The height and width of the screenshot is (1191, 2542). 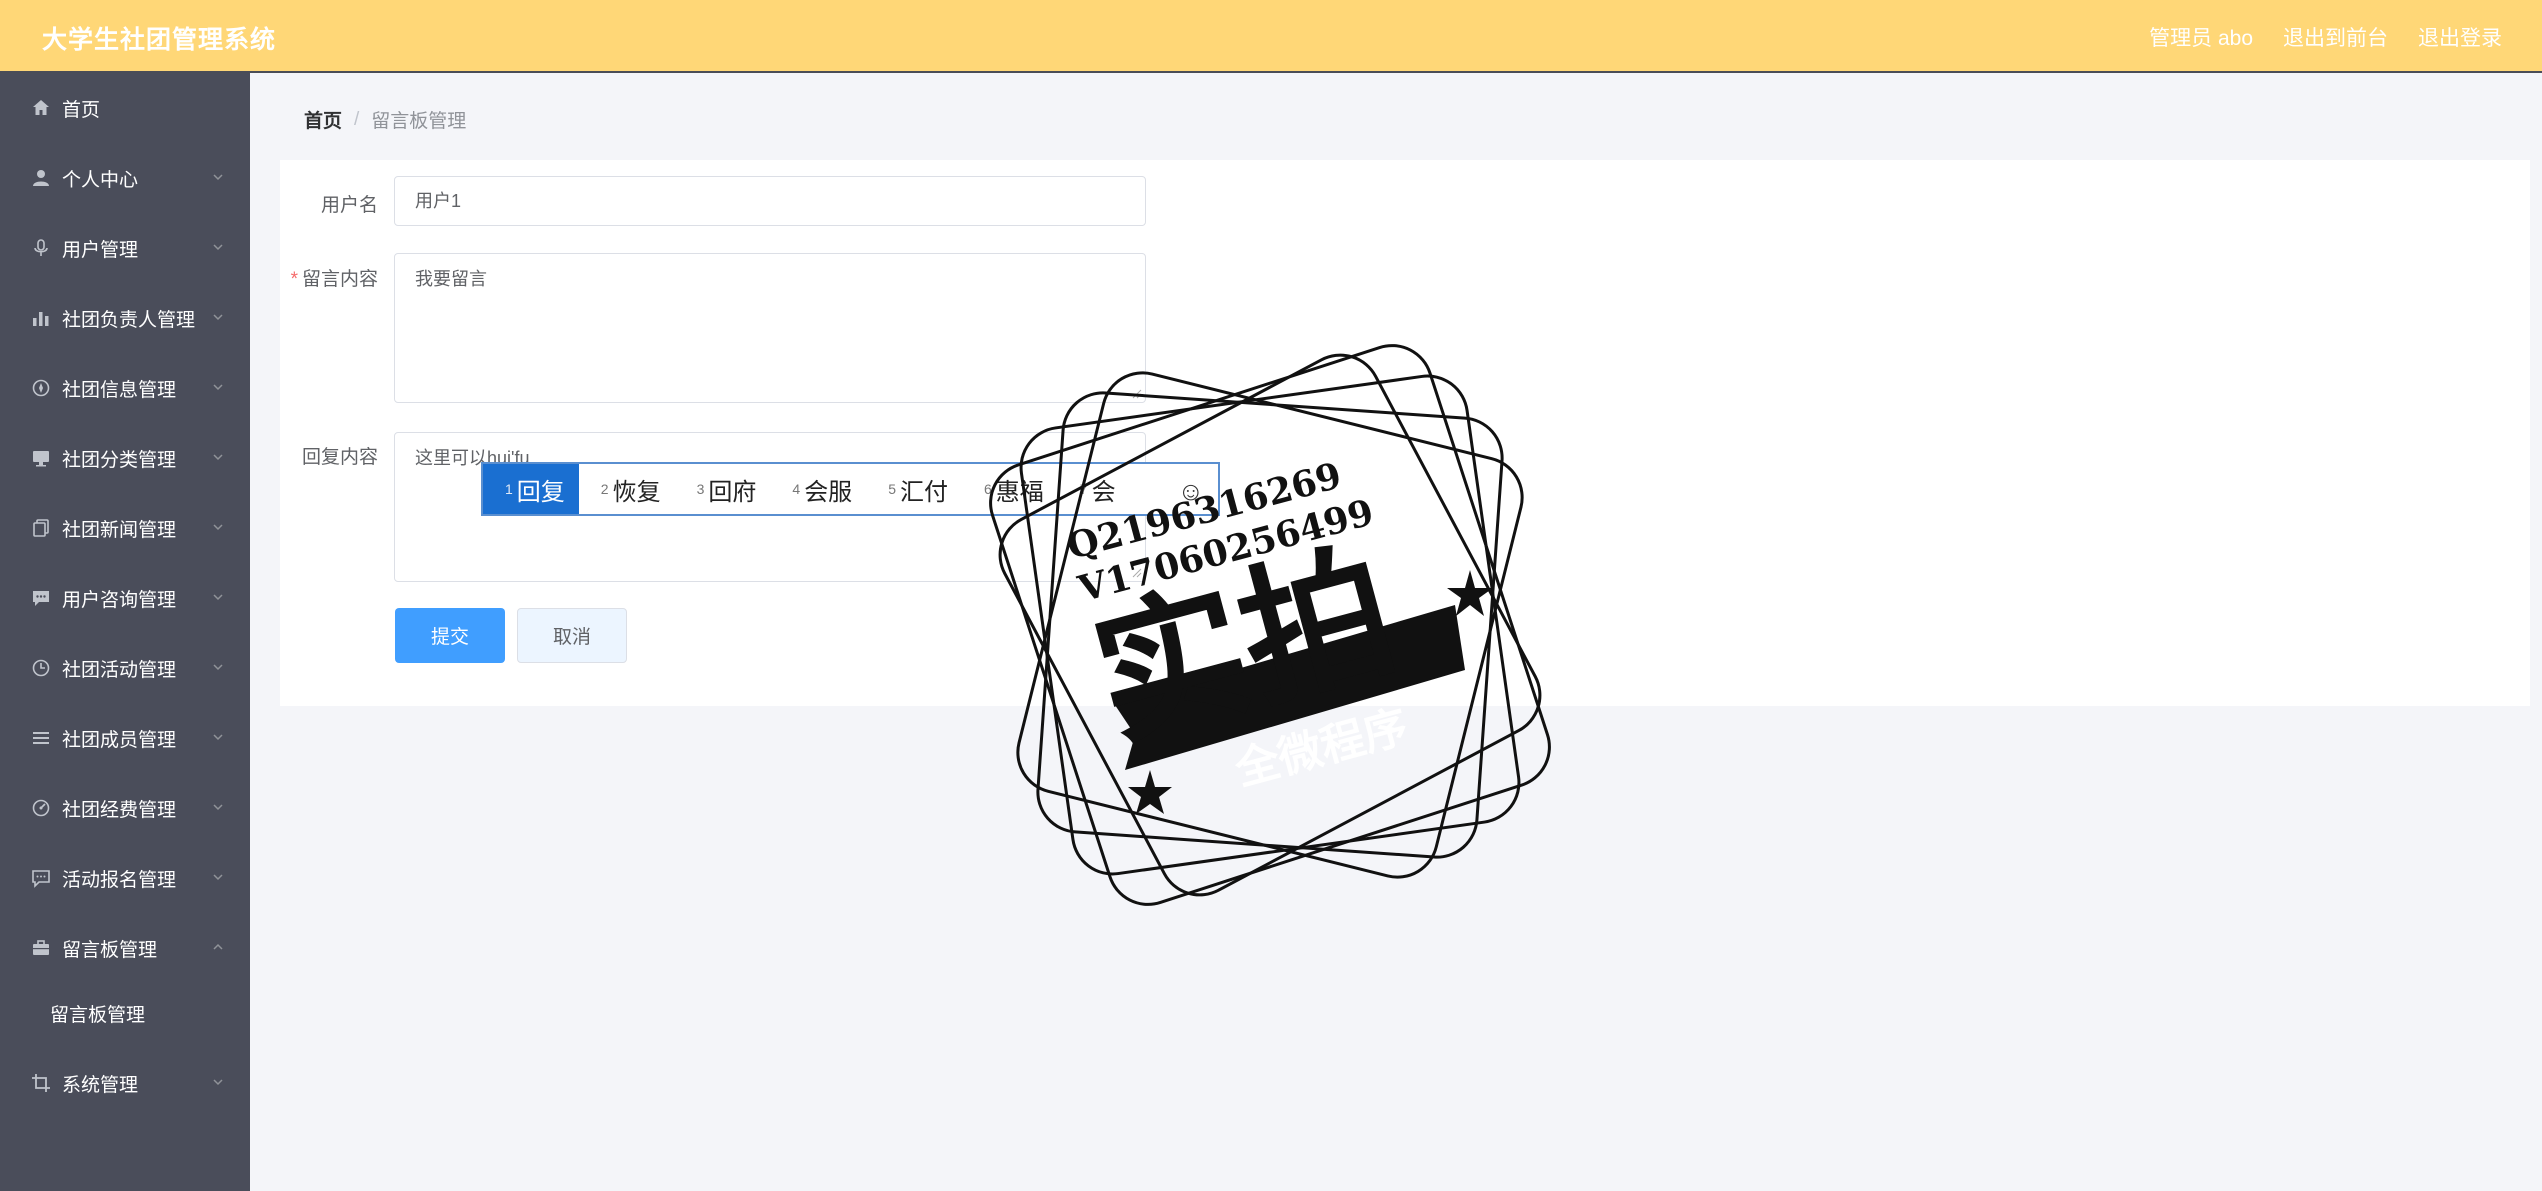 I want to click on microphone-icon, so click(x=41, y=248).